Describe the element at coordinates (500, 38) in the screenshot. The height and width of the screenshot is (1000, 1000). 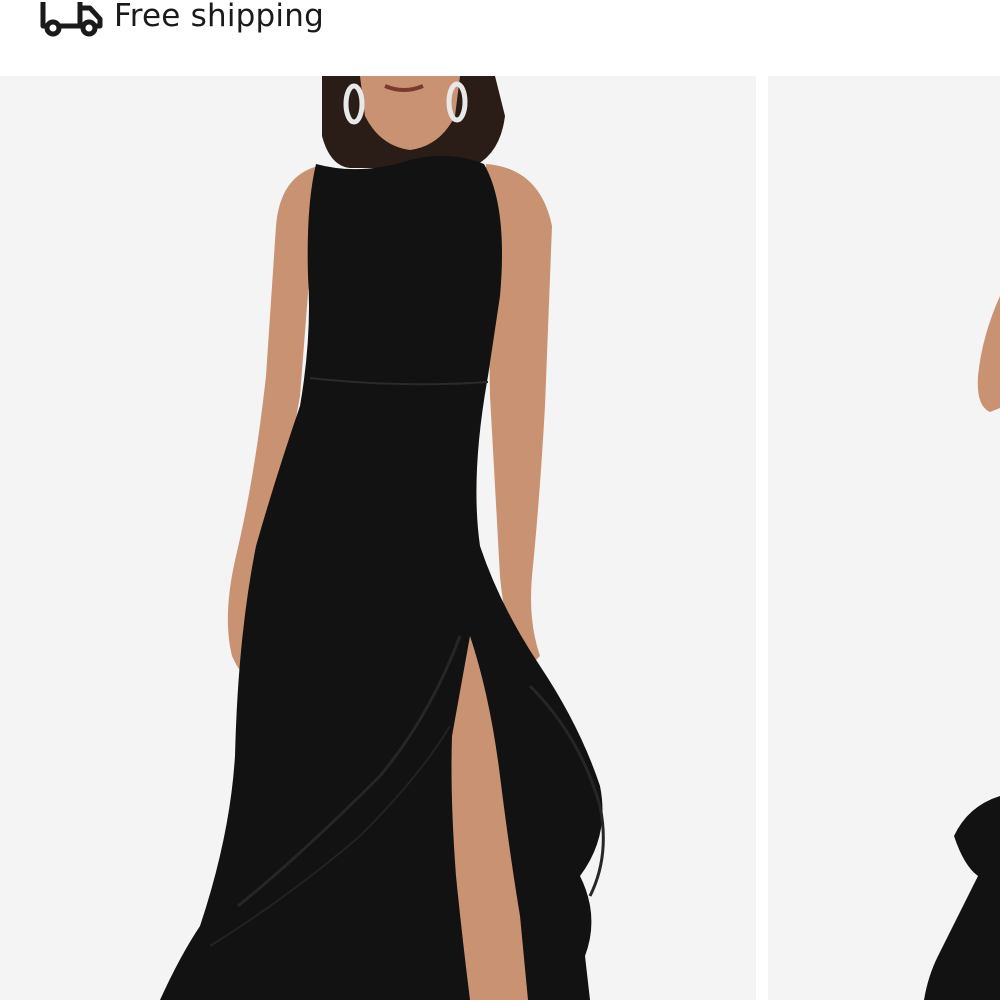
I see `shipping-banner: Free shipping` at that location.